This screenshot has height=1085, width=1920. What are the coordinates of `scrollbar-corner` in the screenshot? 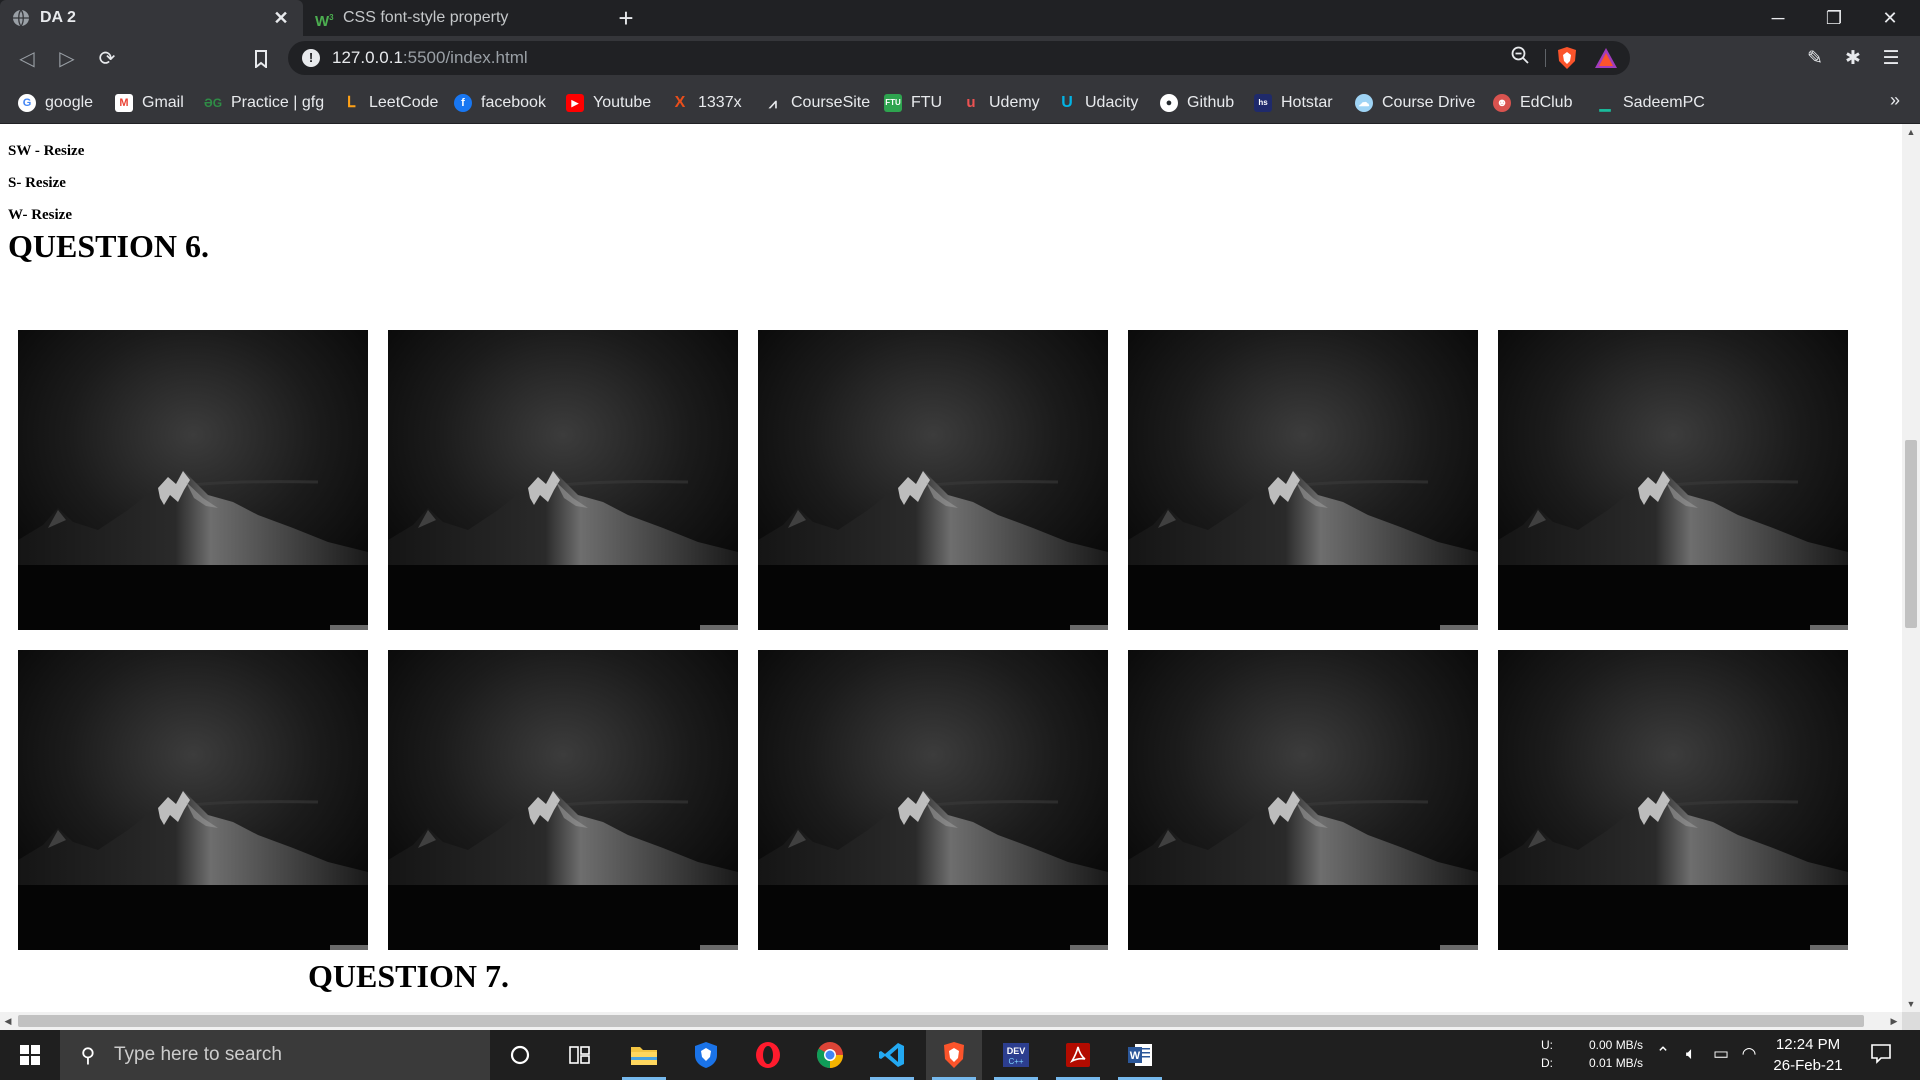 It's located at (1911, 1021).